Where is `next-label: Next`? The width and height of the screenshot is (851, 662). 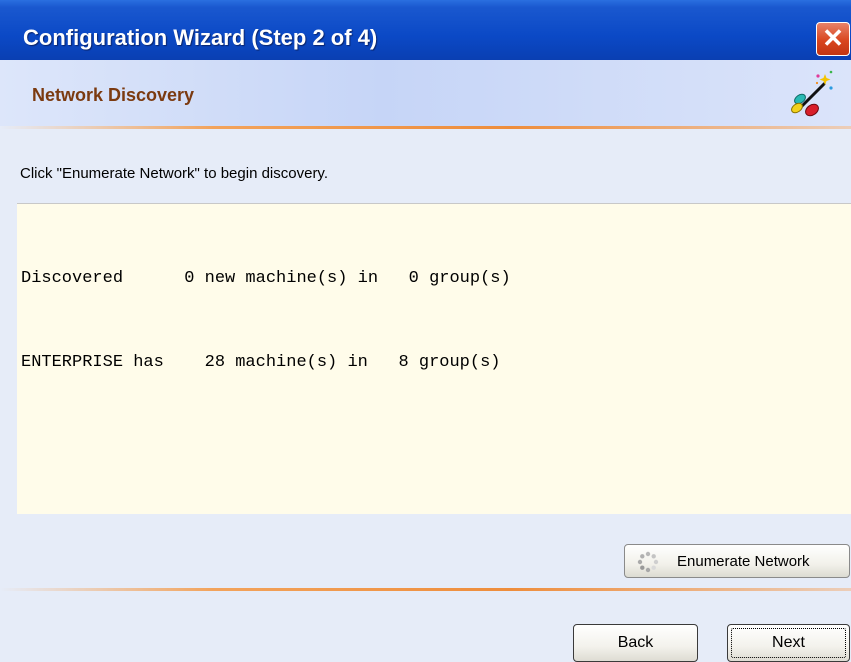 next-label: Next is located at coordinates (788, 642).